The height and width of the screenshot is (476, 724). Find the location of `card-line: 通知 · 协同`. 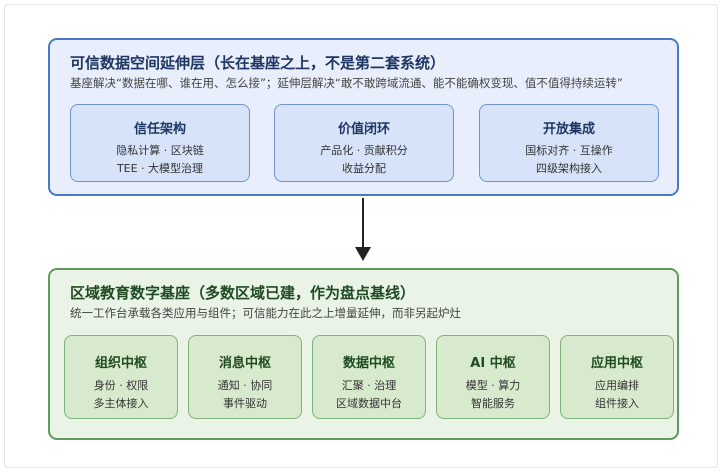

card-line: 通知 · 协同 is located at coordinates (245, 385).